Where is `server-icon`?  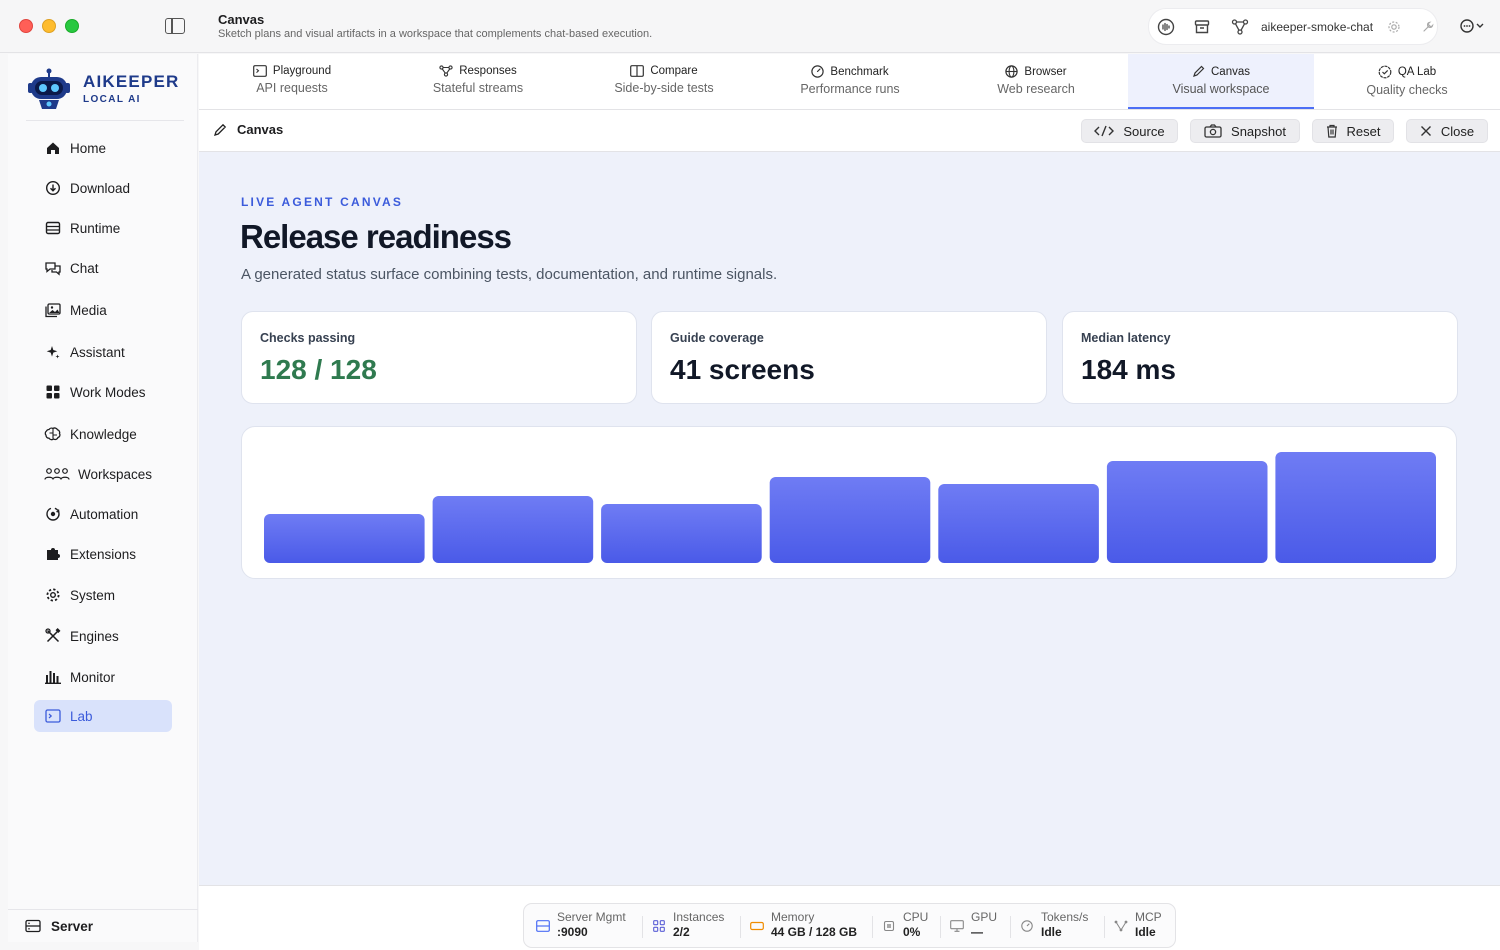 server-icon is located at coordinates (543, 926).